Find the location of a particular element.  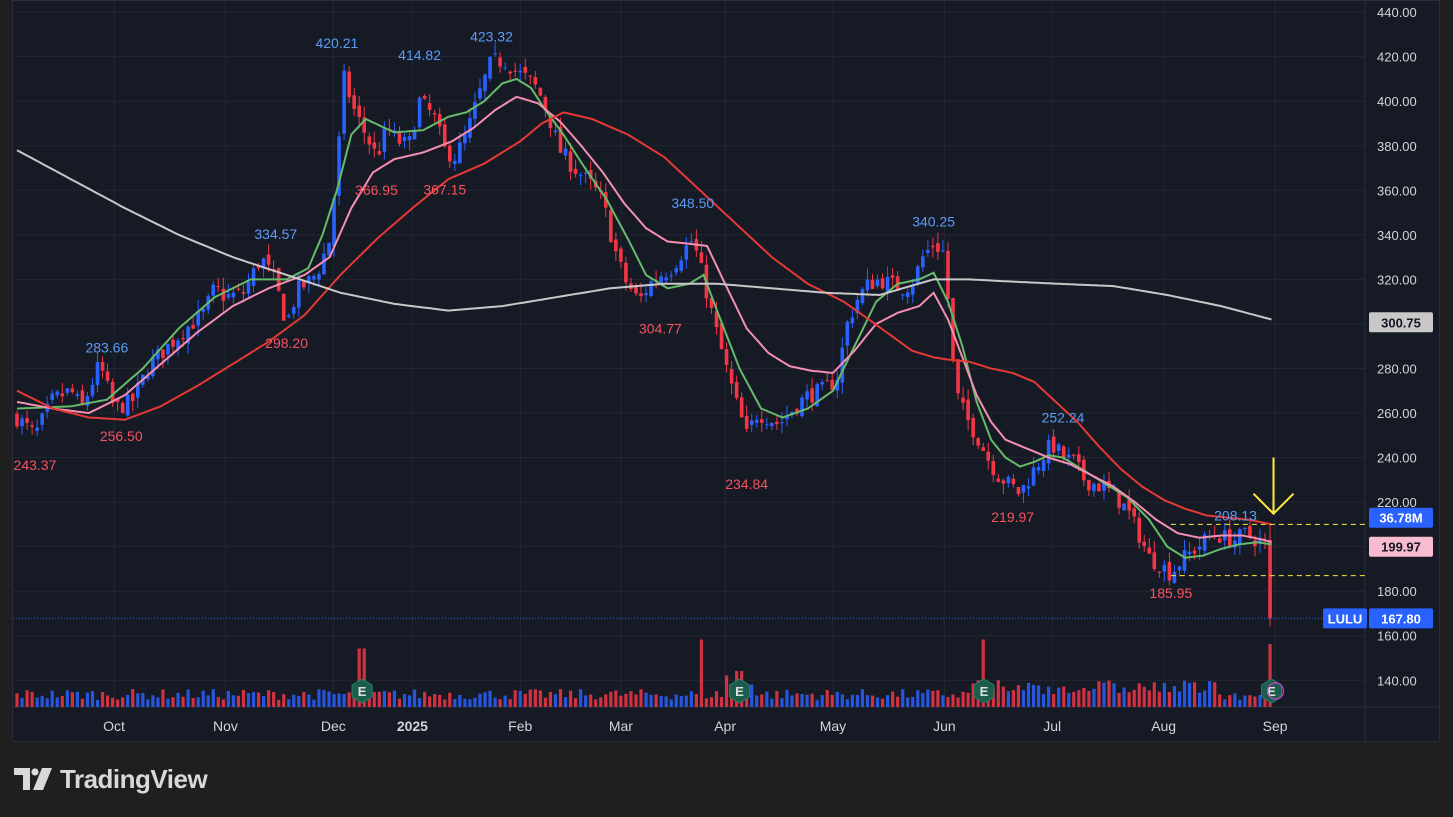

x-axis: Oct Nov Dec 2025 Feb Mar Apr May Jun Jul Aug Sep is located at coordinates (695, 726).